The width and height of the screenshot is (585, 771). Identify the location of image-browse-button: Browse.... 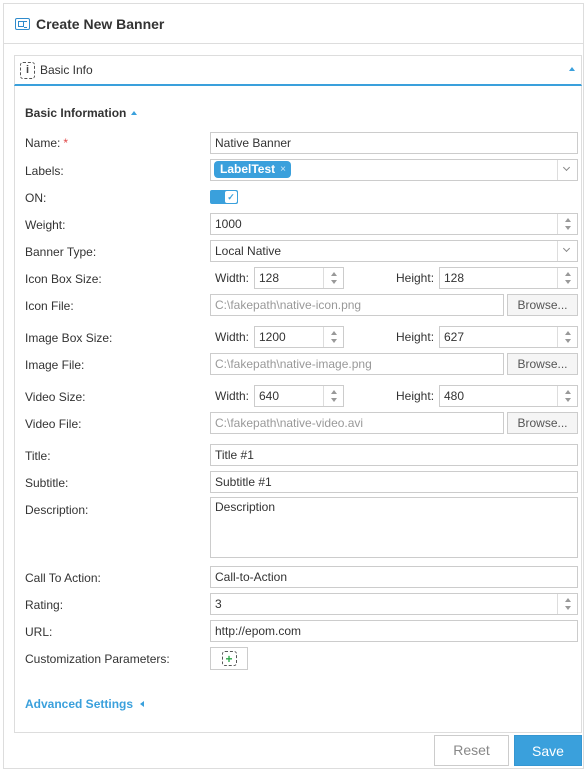
(542, 364).